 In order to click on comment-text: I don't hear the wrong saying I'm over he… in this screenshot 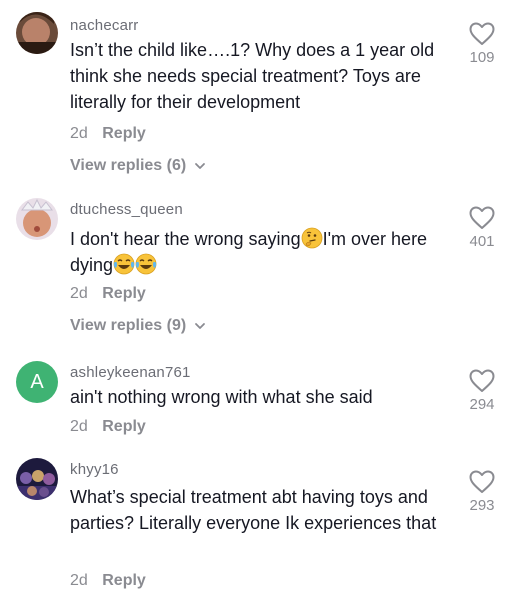, I will do `click(265, 252)`.